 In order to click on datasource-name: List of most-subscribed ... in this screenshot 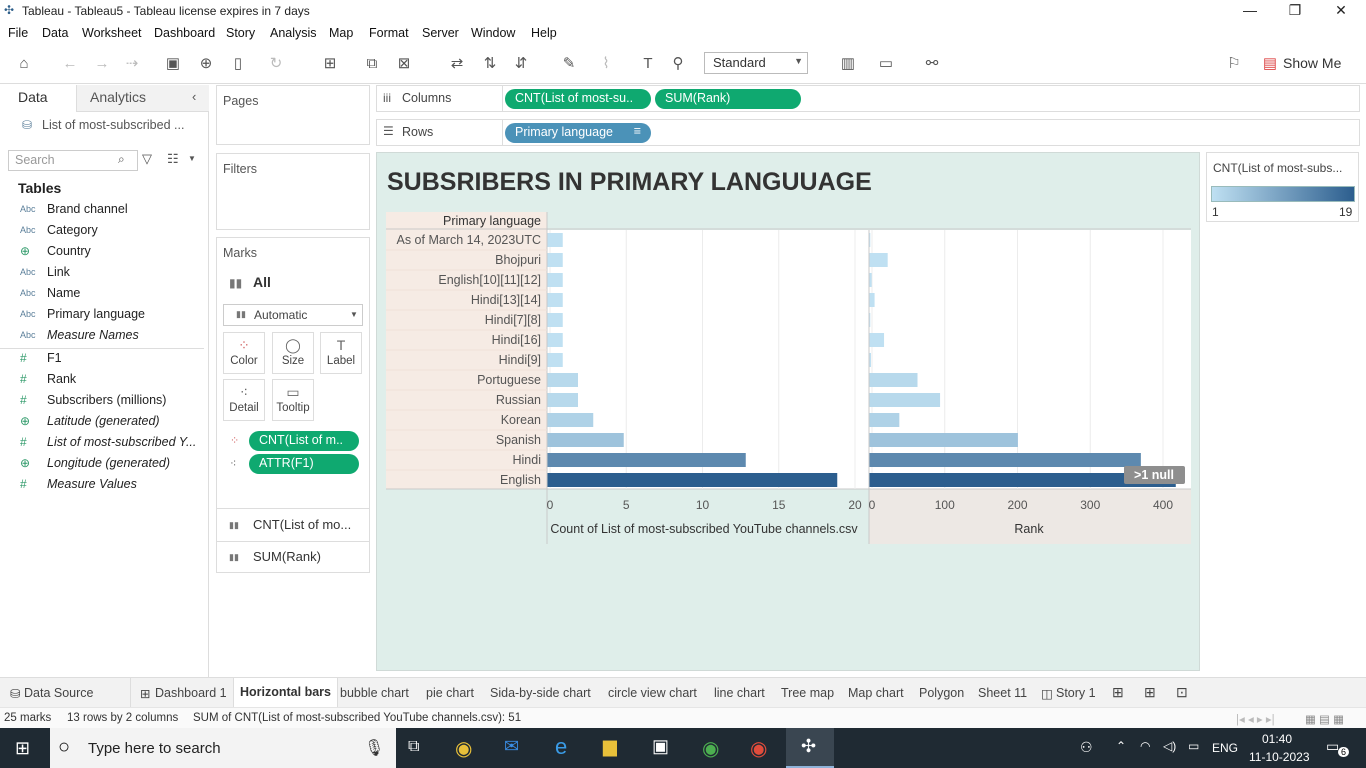, I will do `click(113, 125)`.